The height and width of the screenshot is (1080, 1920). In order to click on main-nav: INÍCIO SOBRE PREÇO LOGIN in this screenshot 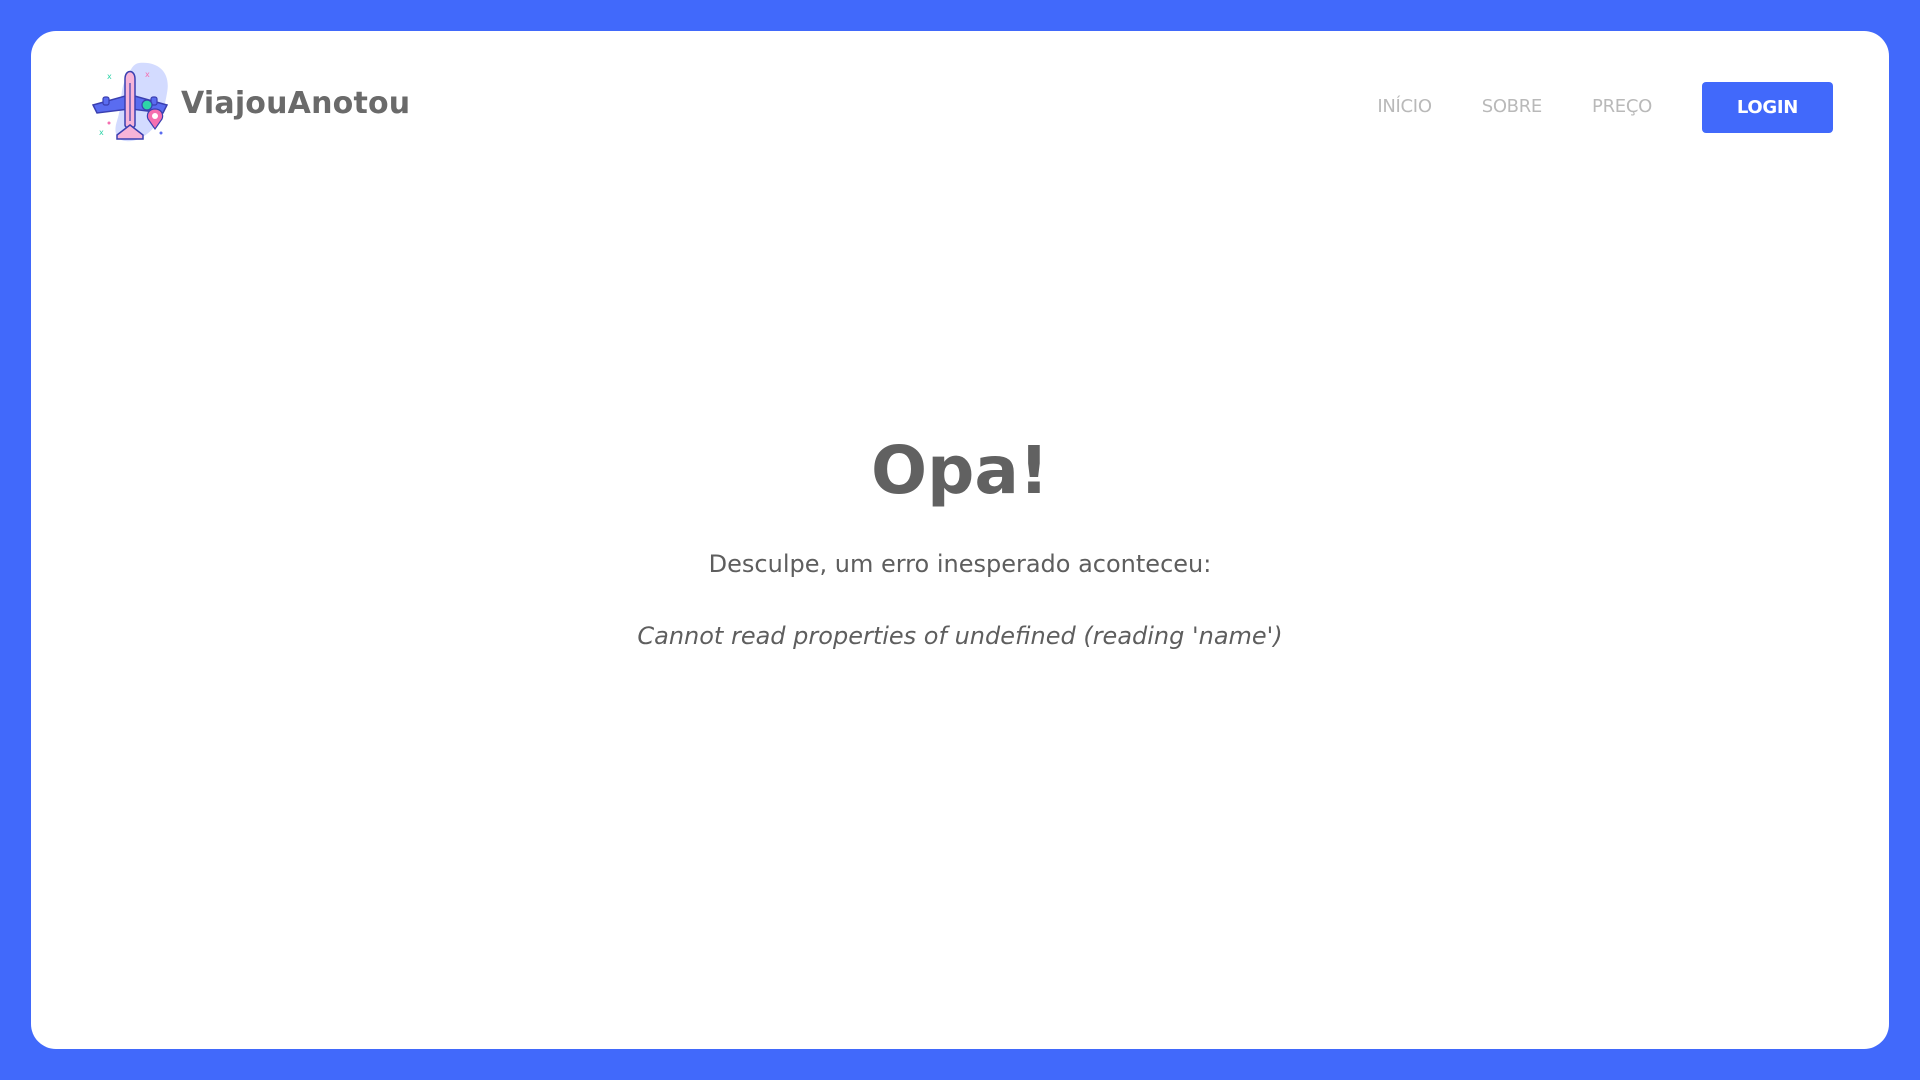, I will do `click(1605, 107)`.